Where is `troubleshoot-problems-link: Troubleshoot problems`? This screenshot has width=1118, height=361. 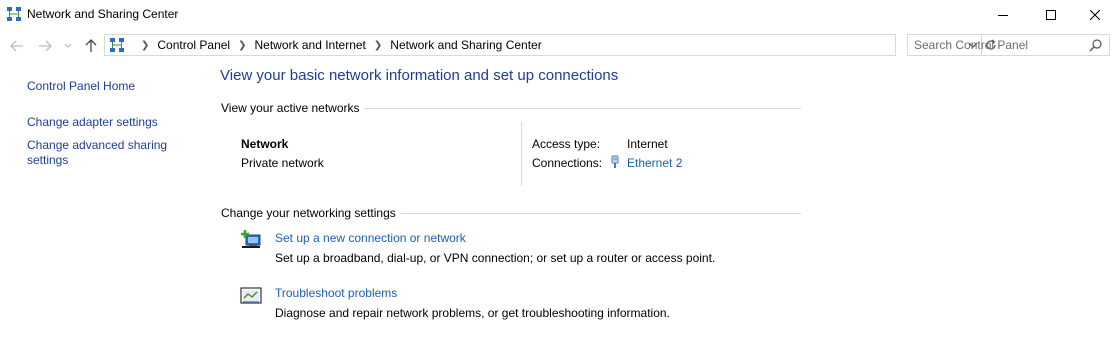
troubleshoot-problems-link: Troubleshoot problems is located at coordinates (336, 293).